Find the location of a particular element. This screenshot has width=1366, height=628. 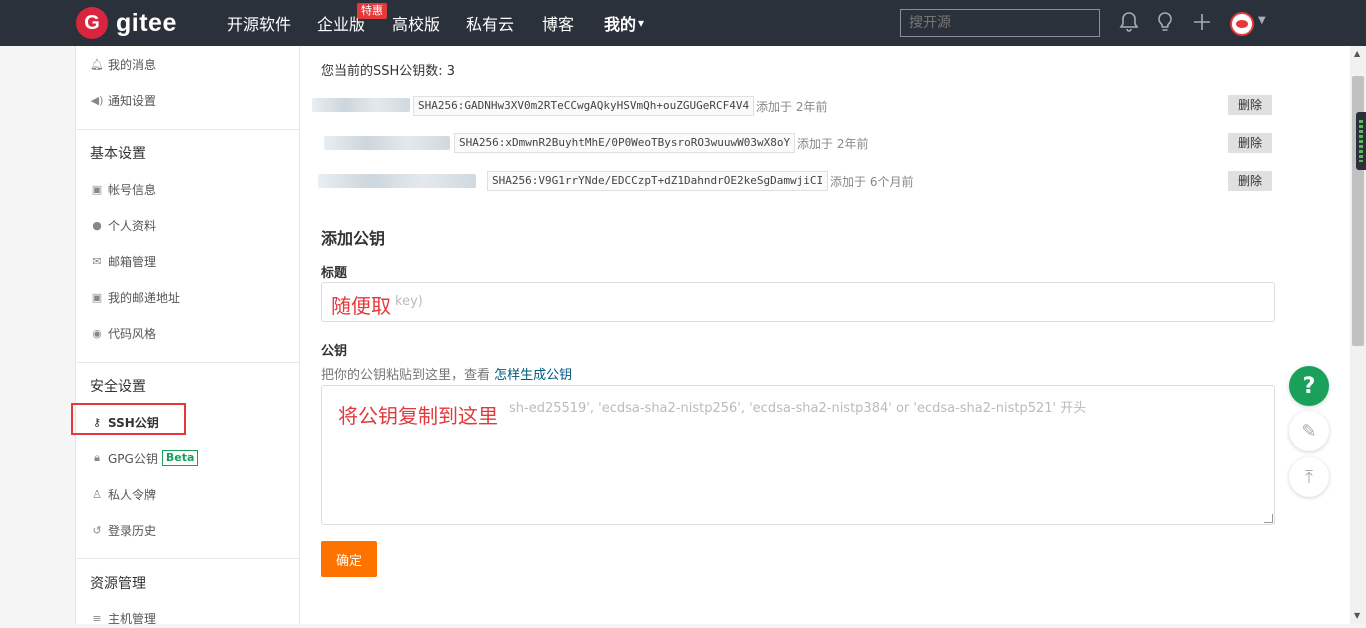

annotation-pubkey-hint: 将公钥复制到这里 is located at coordinates (418, 416).